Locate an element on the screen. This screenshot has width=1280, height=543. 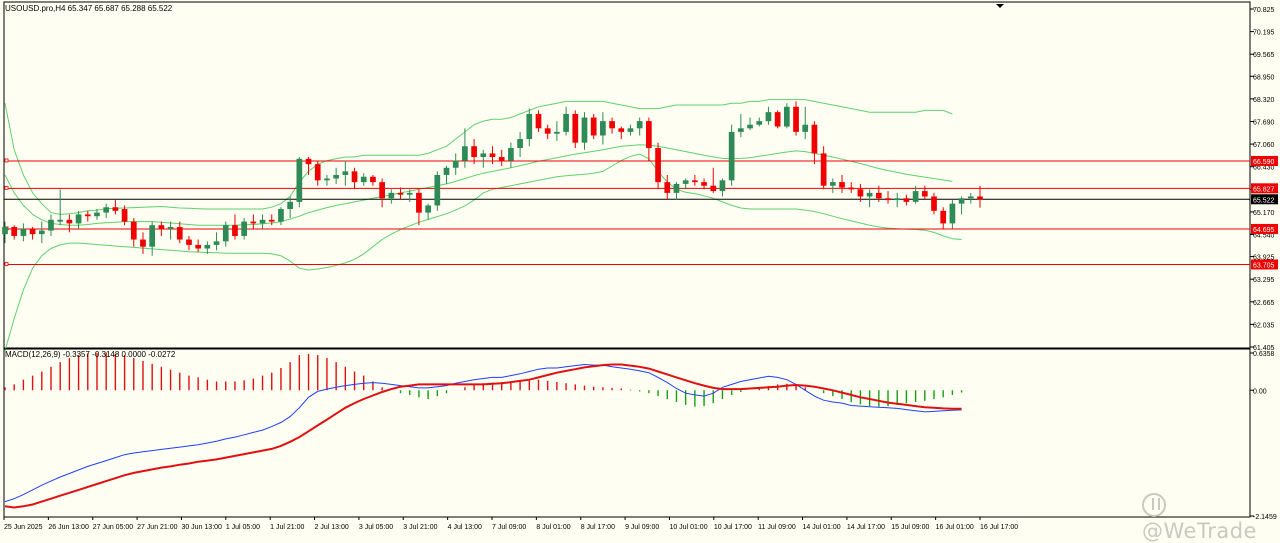
chart-shift-marker is located at coordinates (1000, 6).